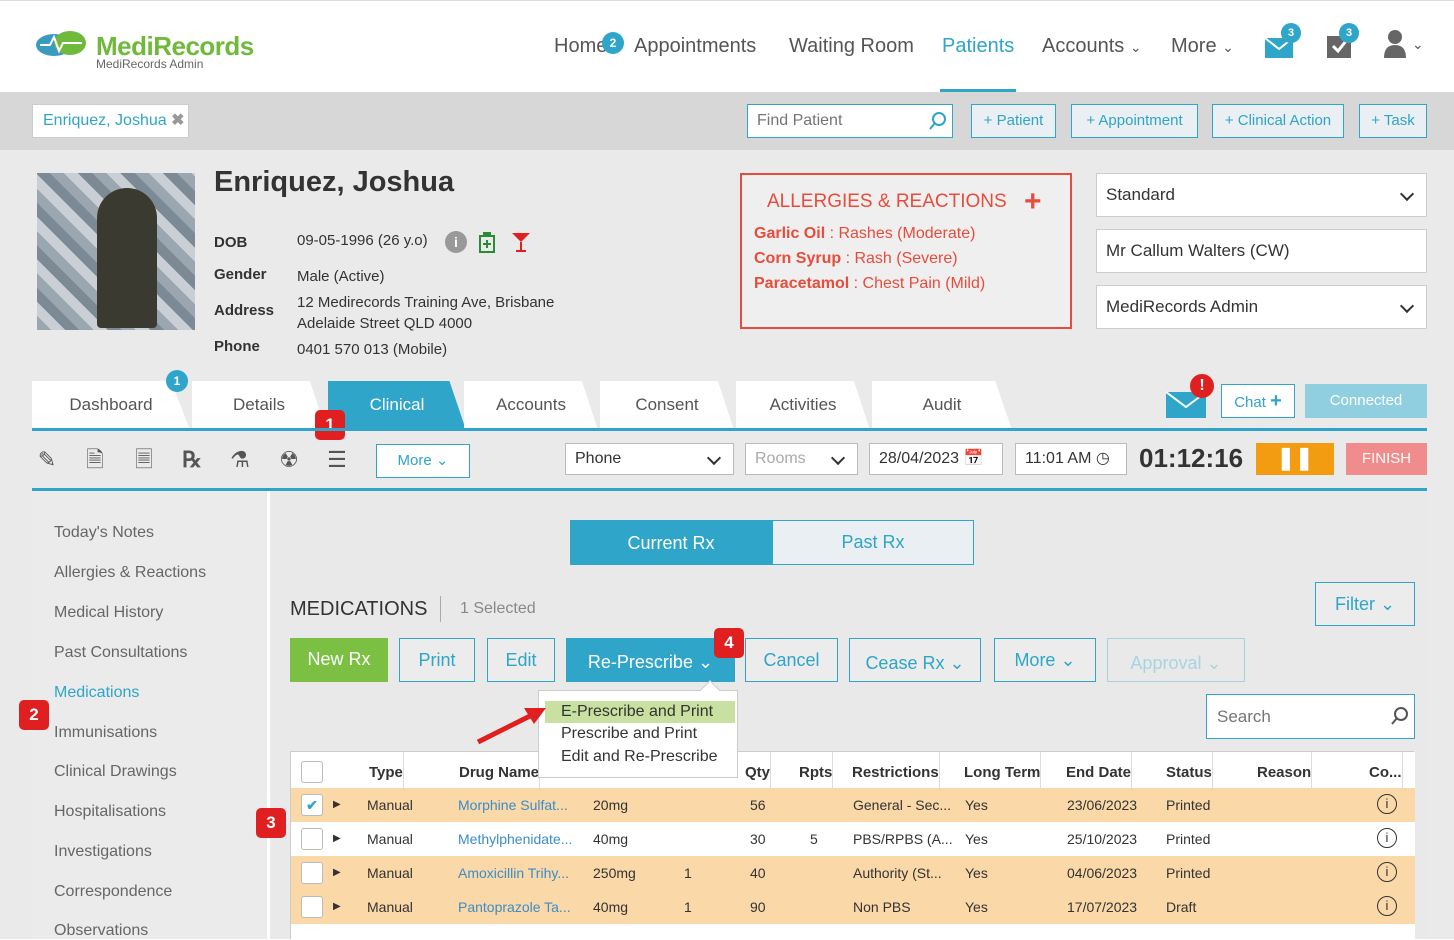 The height and width of the screenshot is (940, 1454). Describe the element at coordinates (850, 121) in the screenshot. I see `find-patient-input` at that location.